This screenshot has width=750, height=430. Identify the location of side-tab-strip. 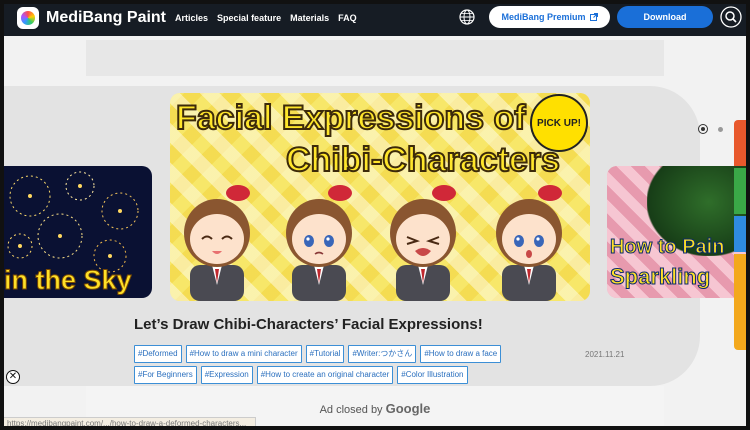
(742, 235).